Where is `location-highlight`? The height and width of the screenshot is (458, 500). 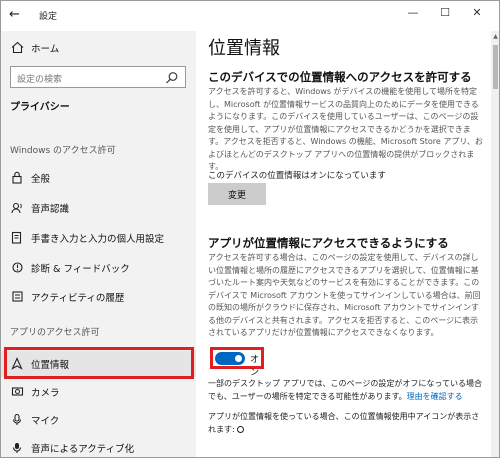
location-highlight is located at coordinates (99, 363).